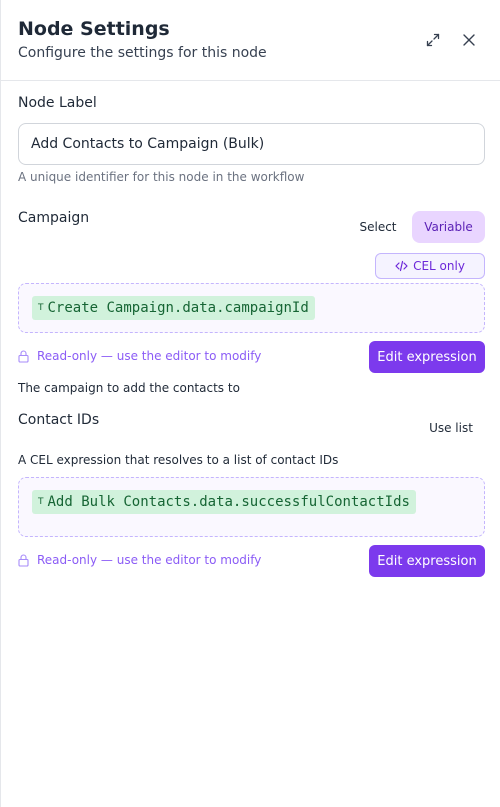 This screenshot has height=807, width=500. I want to click on cel-only-label: CEL only, so click(439, 266).